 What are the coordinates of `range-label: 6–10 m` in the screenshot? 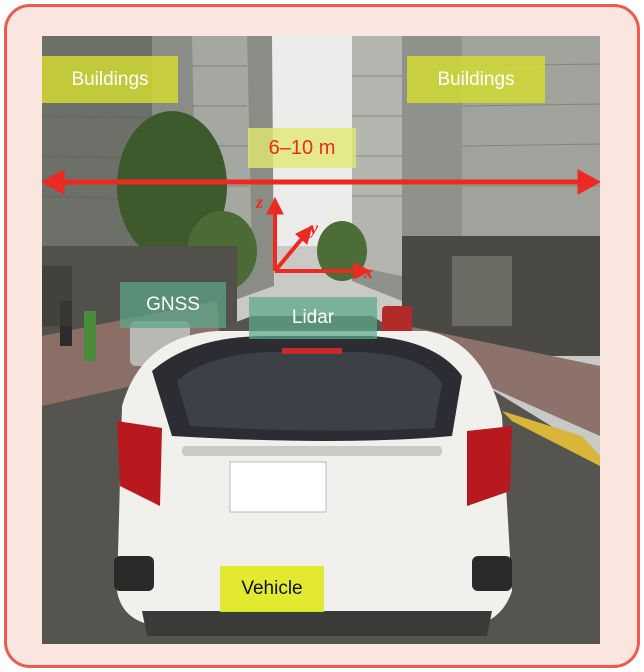 It's located at (302, 148).